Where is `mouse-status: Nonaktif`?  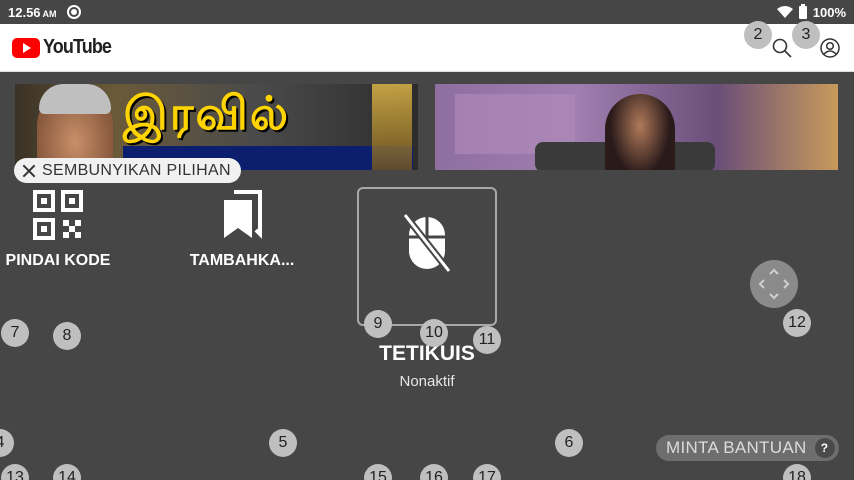
mouse-status: Nonaktif is located at coordinates (427, 381).